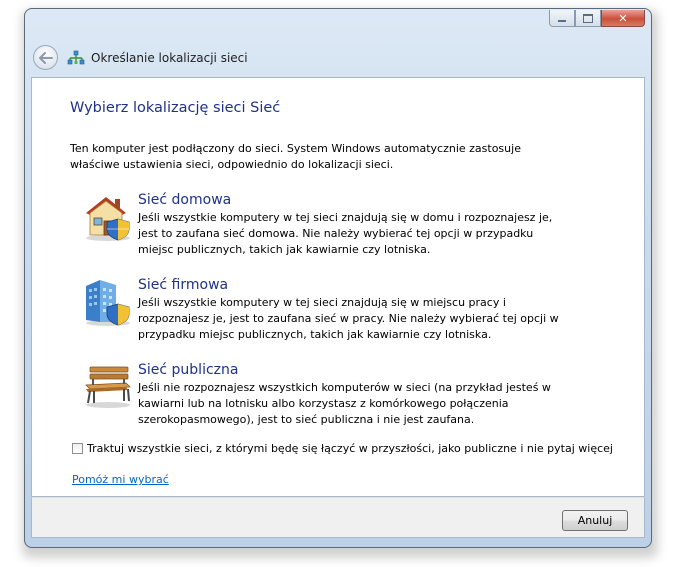  I want to click on minimize-button, so click(562, 18).